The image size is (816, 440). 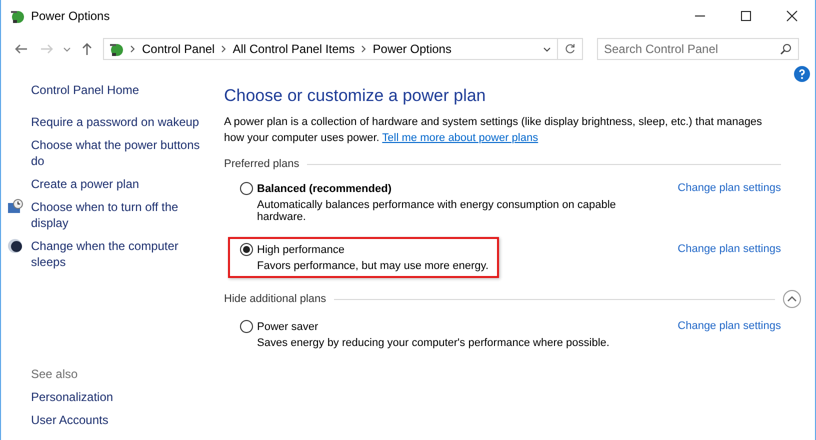 I want to click on breadcrumb: Control Panel, so click(x=178, y=49).